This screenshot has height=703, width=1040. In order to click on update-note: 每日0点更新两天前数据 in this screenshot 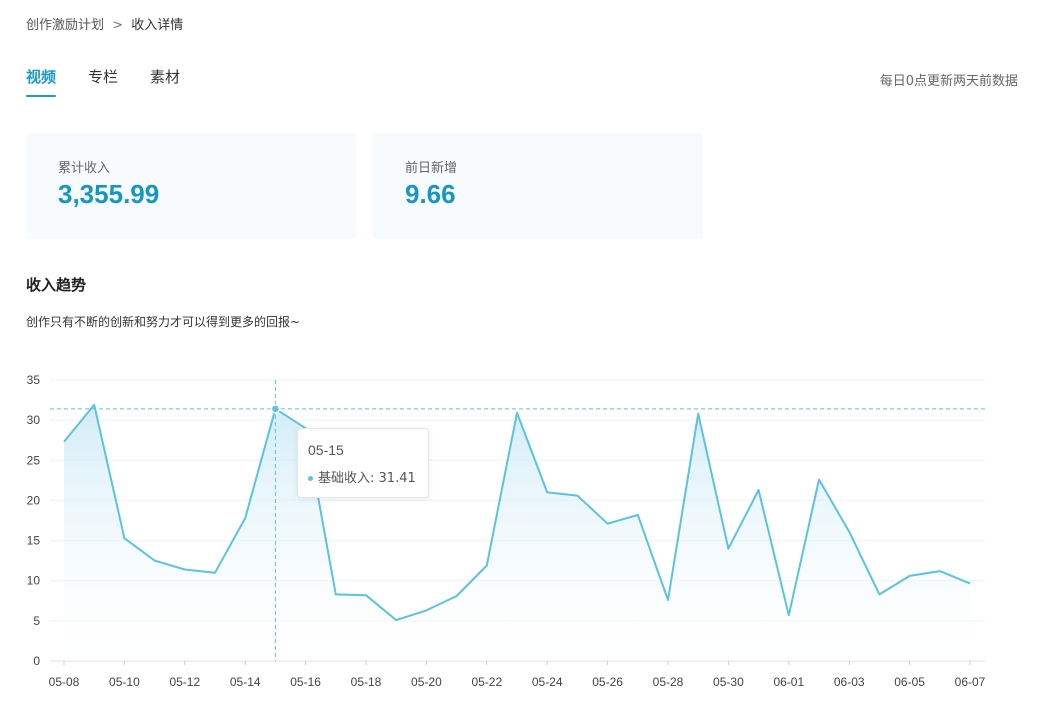, I will do `click(948, 81)`.